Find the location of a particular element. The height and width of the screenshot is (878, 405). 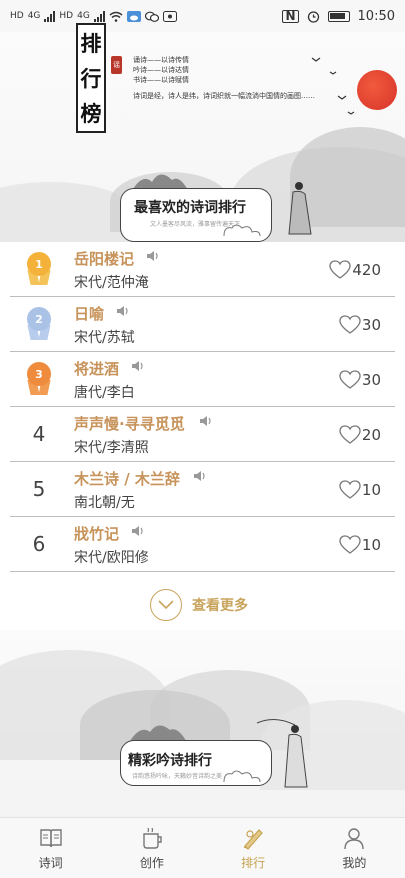

network-label-1: 4G is located at coordinates (34, 16).